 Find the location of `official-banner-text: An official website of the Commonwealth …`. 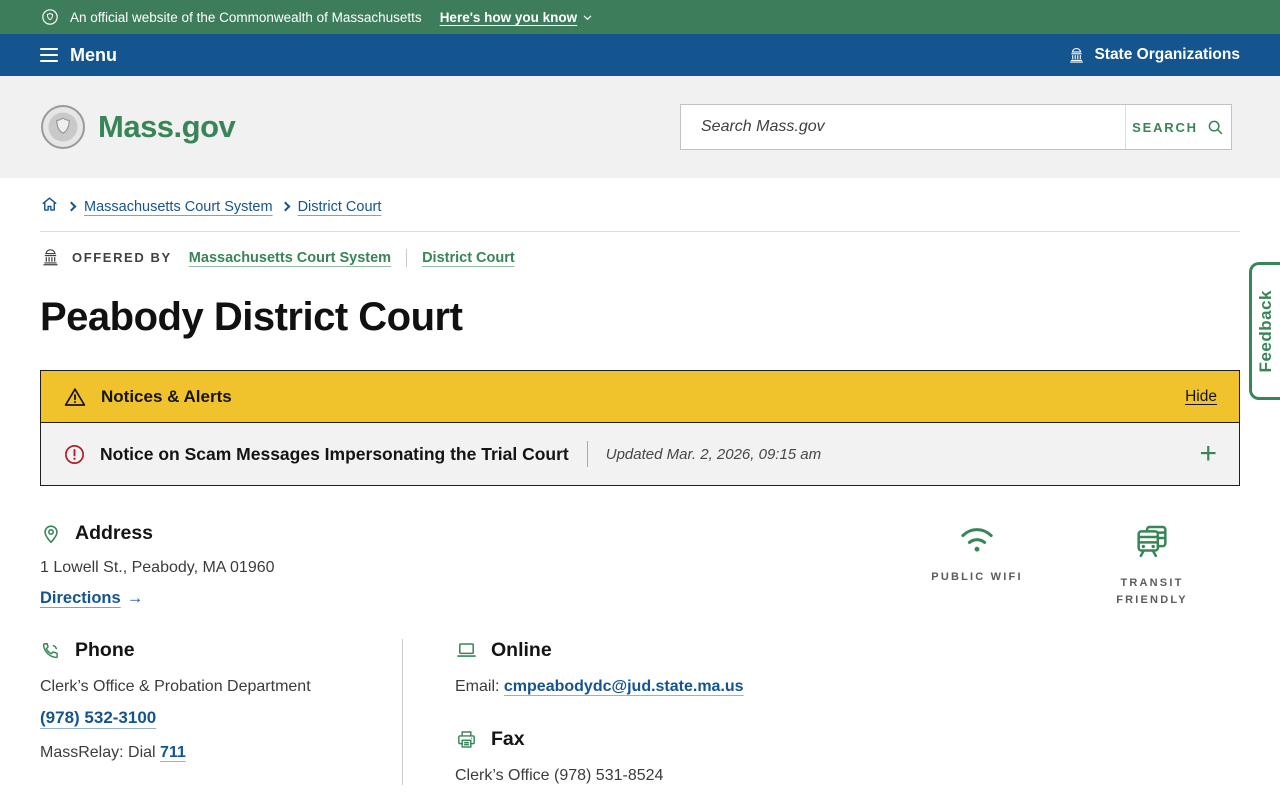

official-banner-text: An official website of the Commonwealth … is located at coordinates (246, 17).